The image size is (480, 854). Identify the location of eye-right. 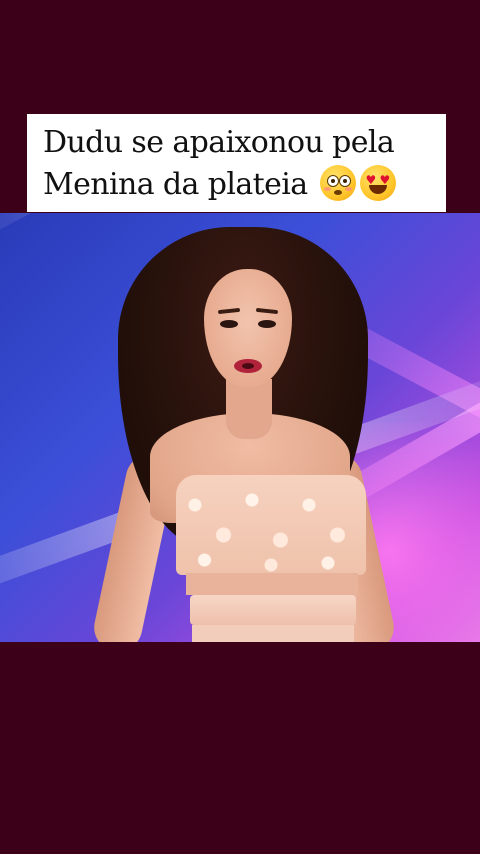
(267, 324).